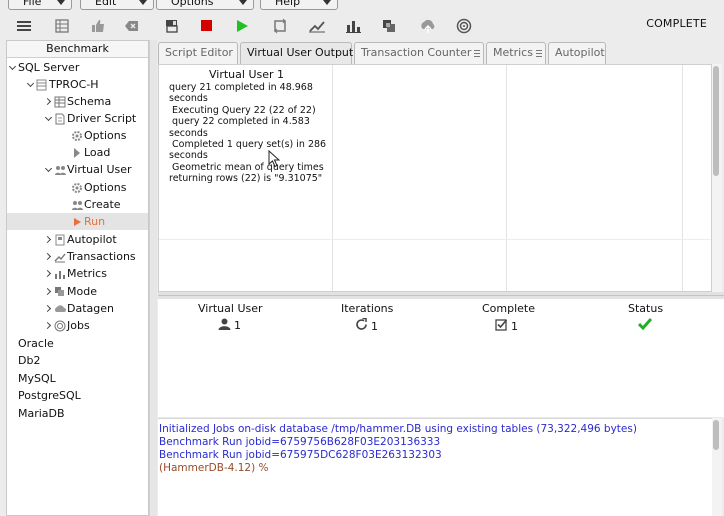 Image resolution: width=724 pixels, height=516 pixels. Describe the element at coordinates (75, 273) in the screenshot. I see `tree-node-metrics: Metrics` at that location.